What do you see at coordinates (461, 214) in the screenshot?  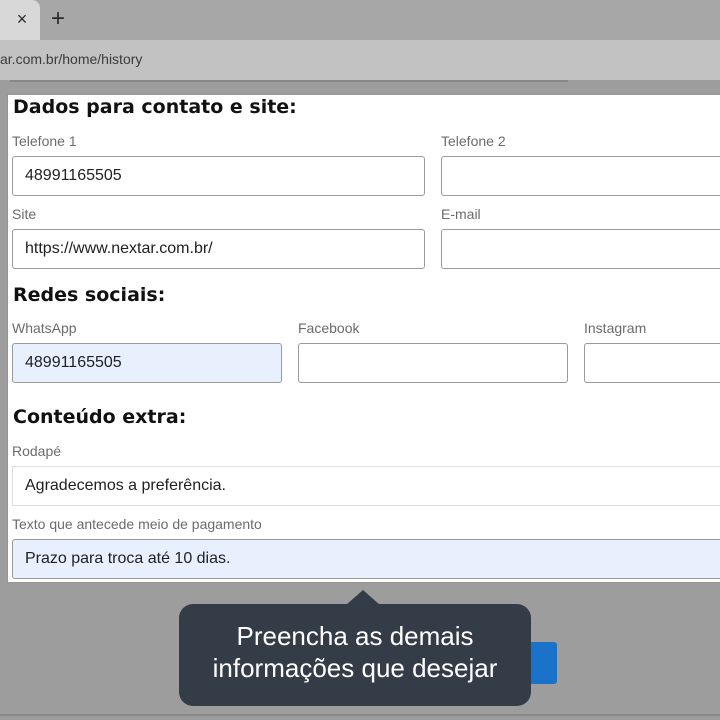 I see `email-label: E-mail` at bounding box center [461, 214].